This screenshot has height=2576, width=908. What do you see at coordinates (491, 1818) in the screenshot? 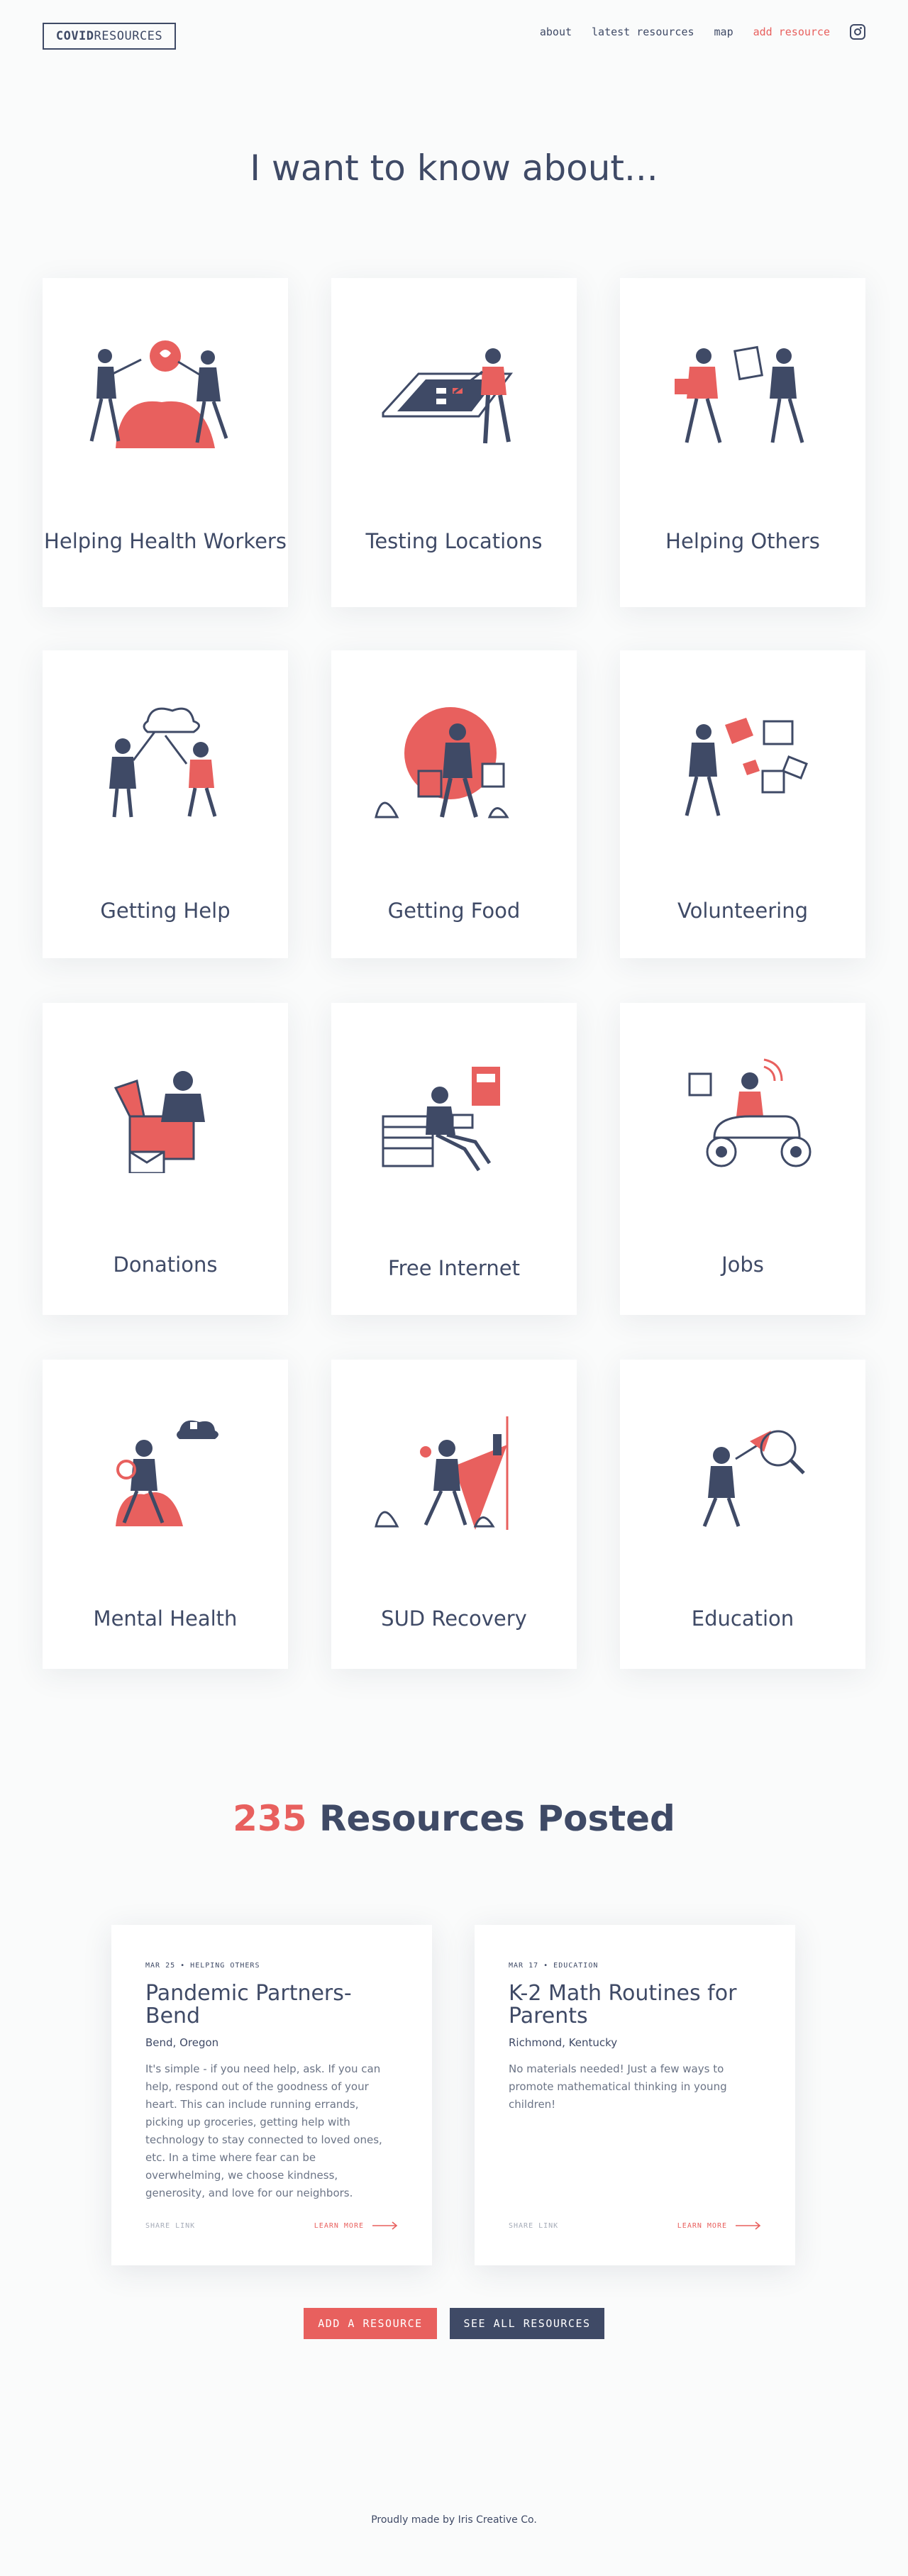
I see `resources-count-label: Resources Posted` at bounding box center [491, 1818].